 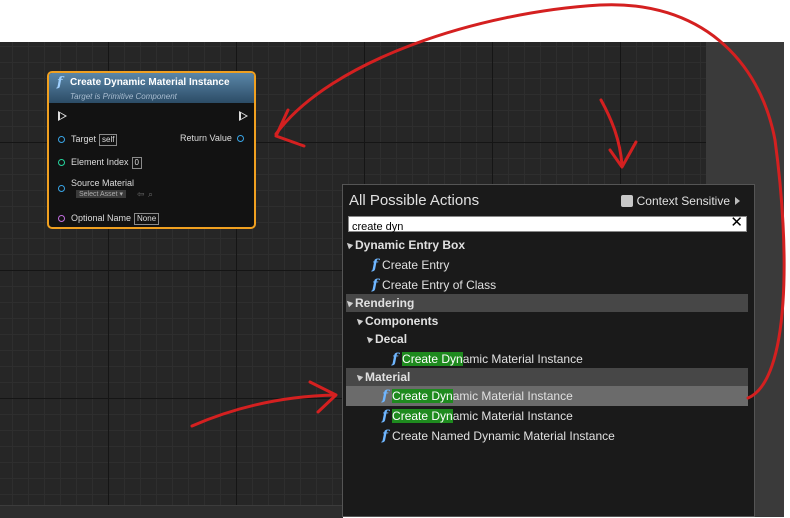 I want to click on graph-bottom-bar, so click(x=171, y=511).